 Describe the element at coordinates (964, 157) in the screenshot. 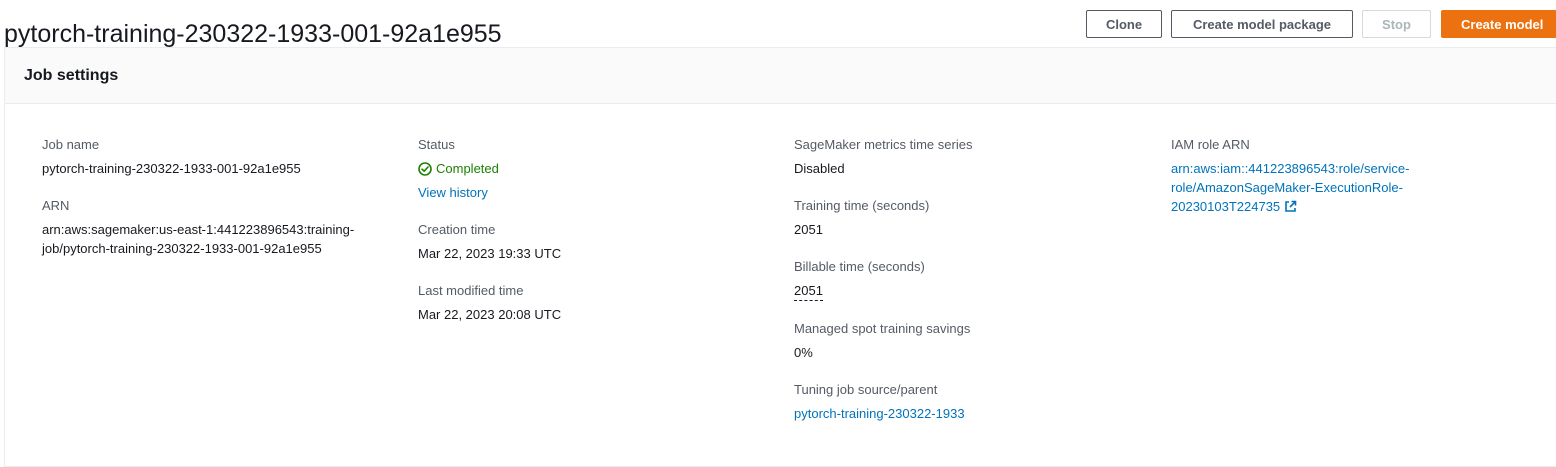

I see `metrics-time-series-field: SageMaker metrics time series Disabled` at that location.